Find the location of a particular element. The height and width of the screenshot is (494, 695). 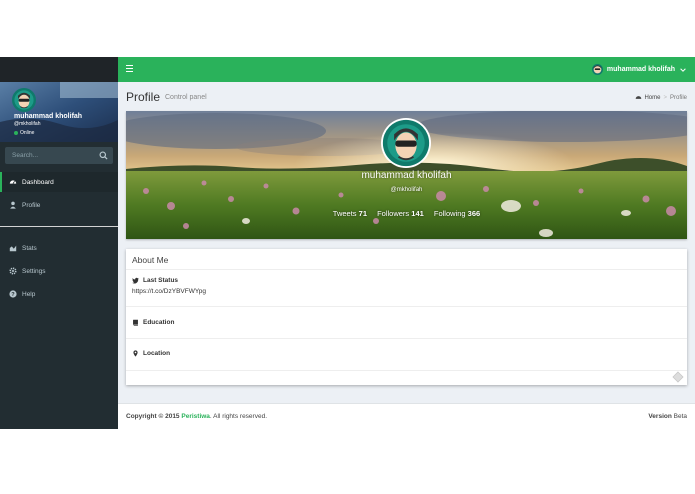

search-icon is located at coordinates (103, 155).